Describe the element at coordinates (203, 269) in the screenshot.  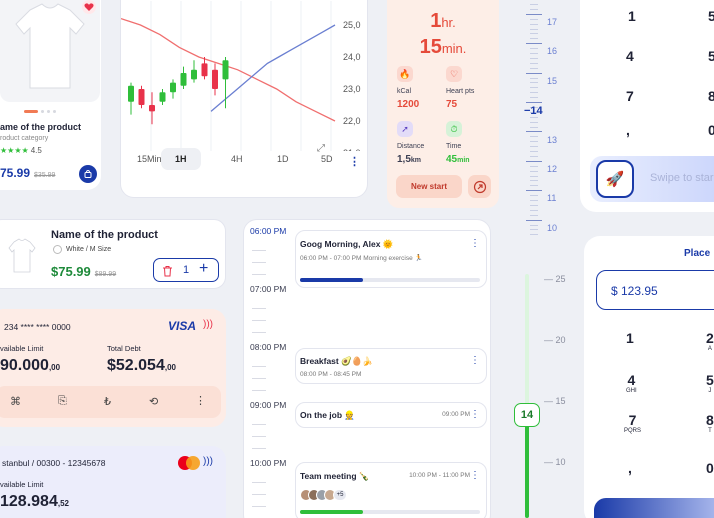
I see `plus-button: +` at that location.